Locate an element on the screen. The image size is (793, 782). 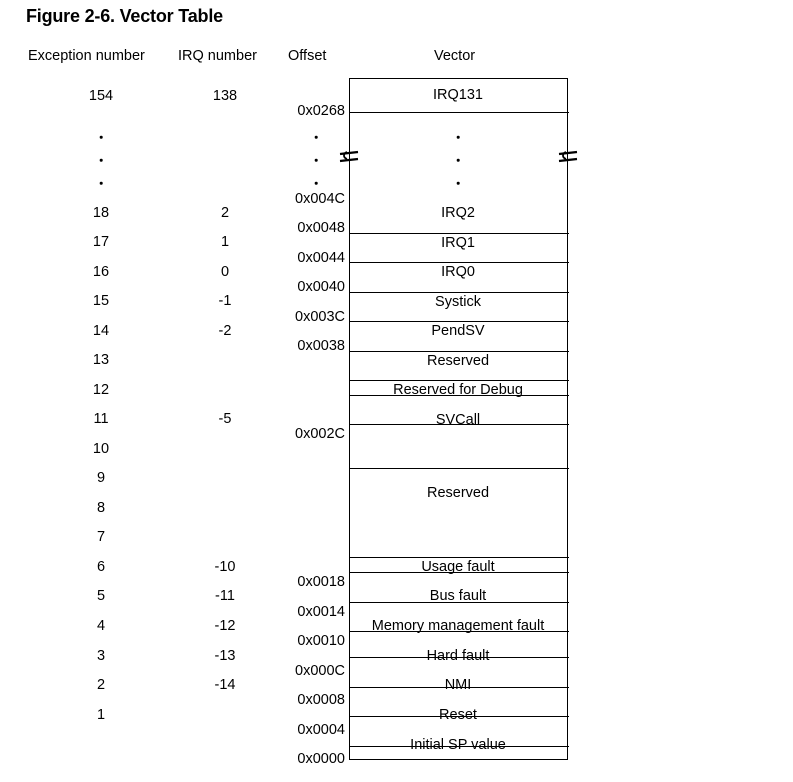
exception-number-cell: 17 is located at coordinates (101, 241).